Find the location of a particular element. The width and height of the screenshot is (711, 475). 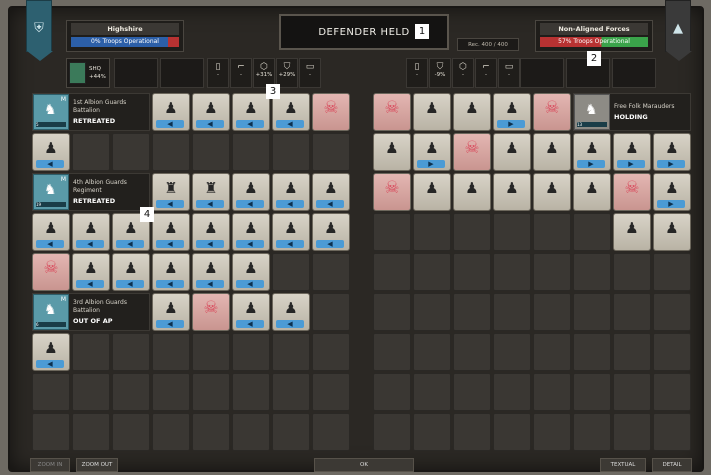

unit-header: M ♞ 6 3rd Albion Guards Battalion OUT OF AP is located at coordinates (91, 312).